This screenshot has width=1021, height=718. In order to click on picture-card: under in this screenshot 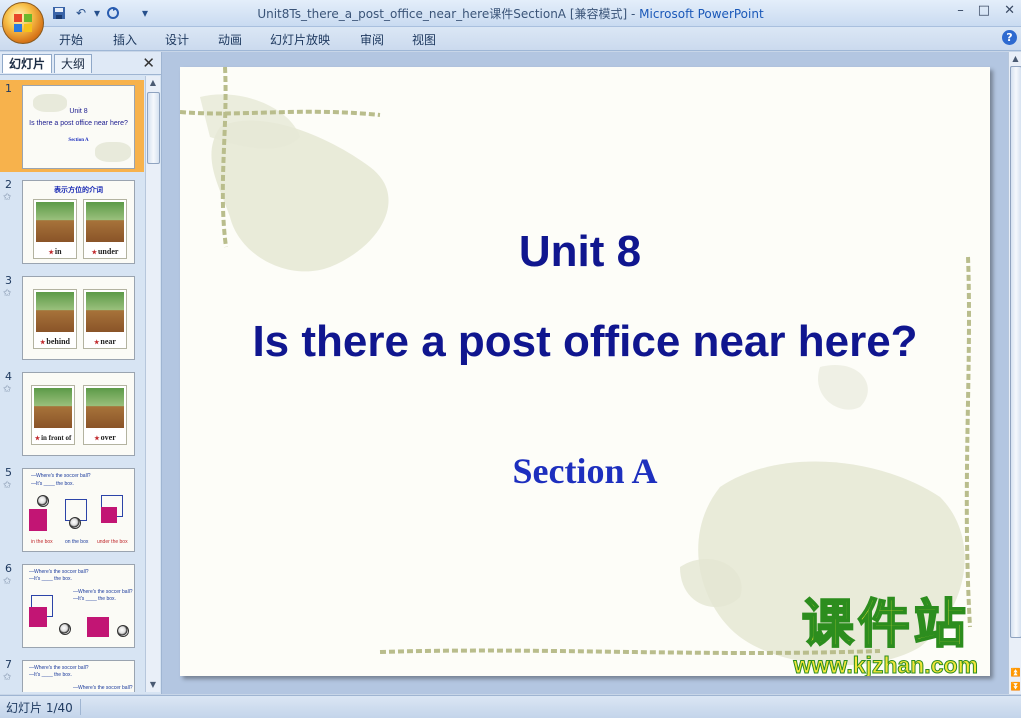, I will do `click(105, 229)`.